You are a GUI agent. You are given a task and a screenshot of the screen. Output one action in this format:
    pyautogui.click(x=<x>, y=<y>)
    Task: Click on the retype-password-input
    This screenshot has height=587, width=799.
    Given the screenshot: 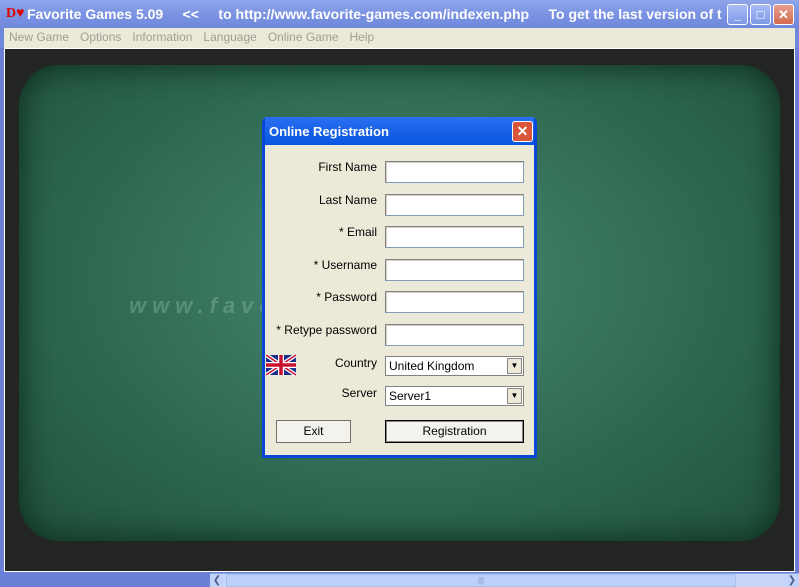 What is the action you would take?
    pyautogui.click(x=454, y=335)
    